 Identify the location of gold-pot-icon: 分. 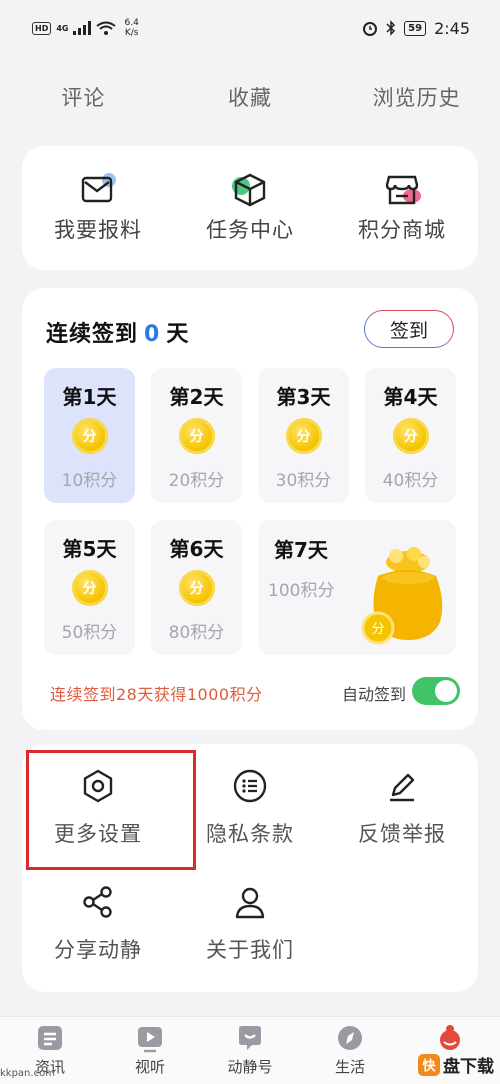
(402, 596).